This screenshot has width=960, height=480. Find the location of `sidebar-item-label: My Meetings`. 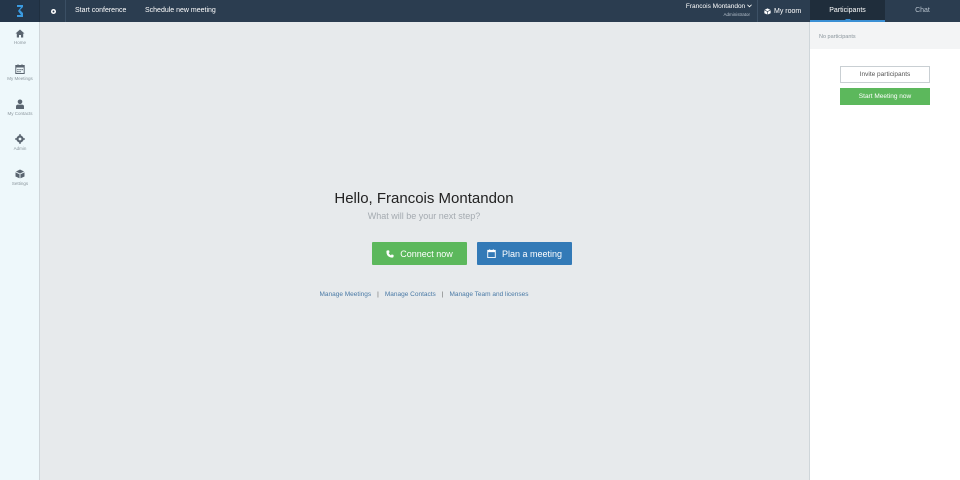

sidebar-item-label: My Meetings is located at coordinates (20, 78).